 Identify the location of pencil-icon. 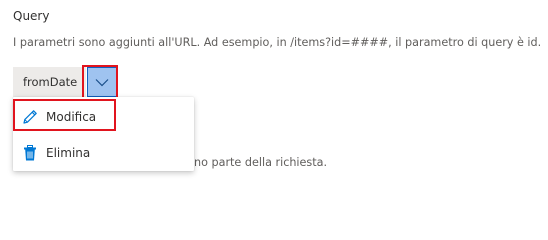
(30, 117).